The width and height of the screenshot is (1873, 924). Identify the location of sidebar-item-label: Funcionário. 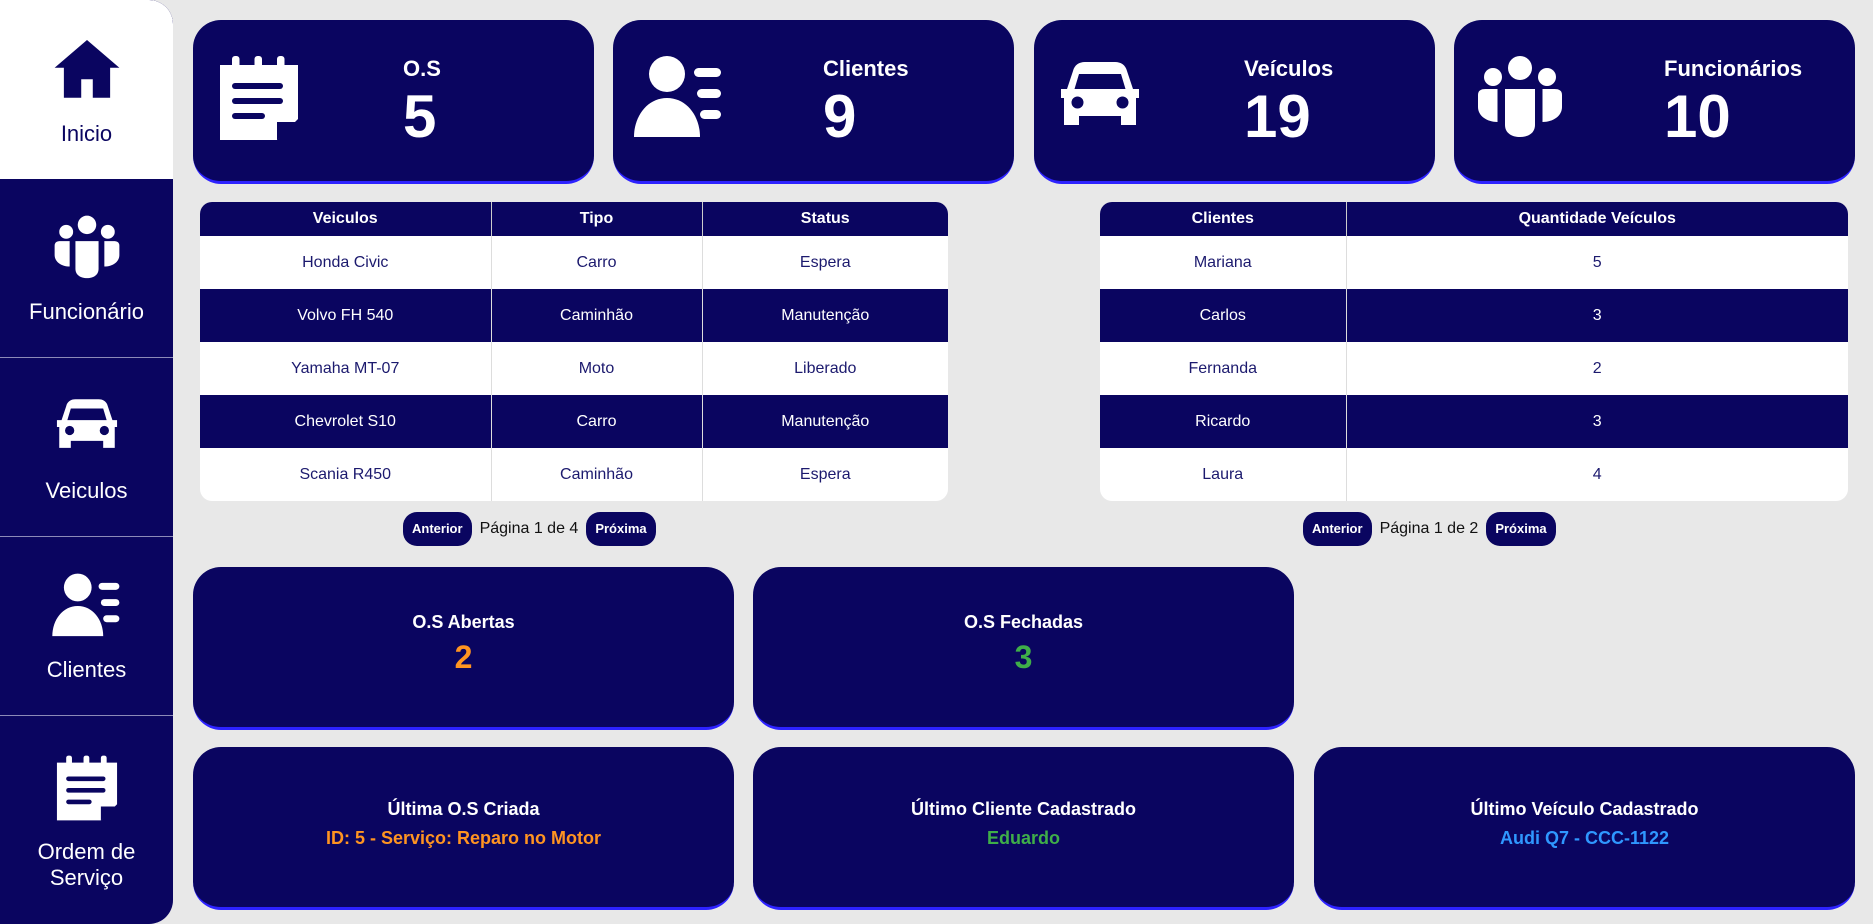
(86, 311).